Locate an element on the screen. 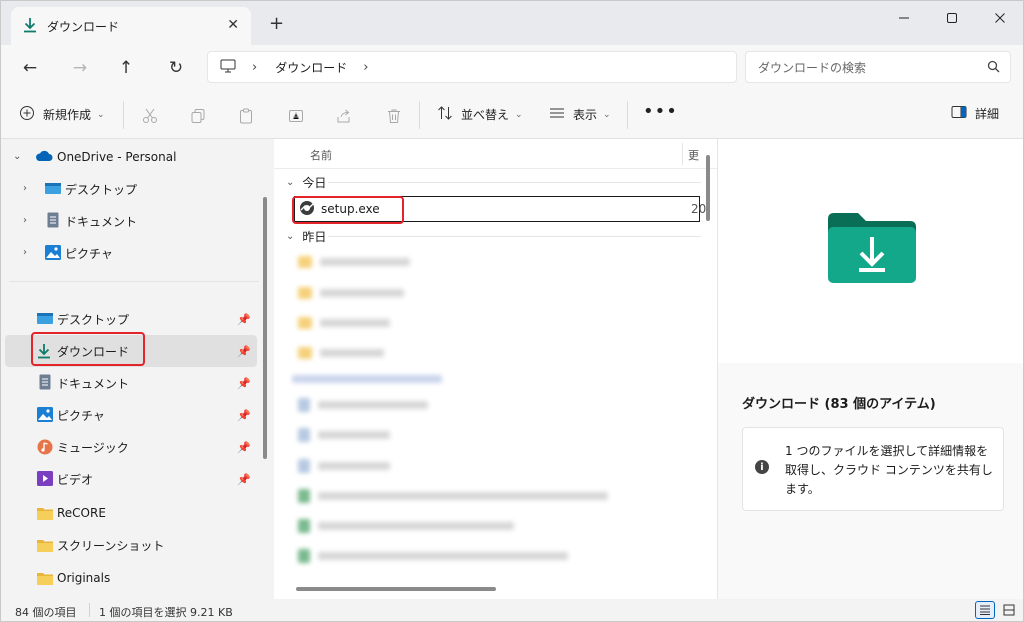  nav-onedrive: ⌄ OneDrive - Personal is located at coordinates (129, 157).